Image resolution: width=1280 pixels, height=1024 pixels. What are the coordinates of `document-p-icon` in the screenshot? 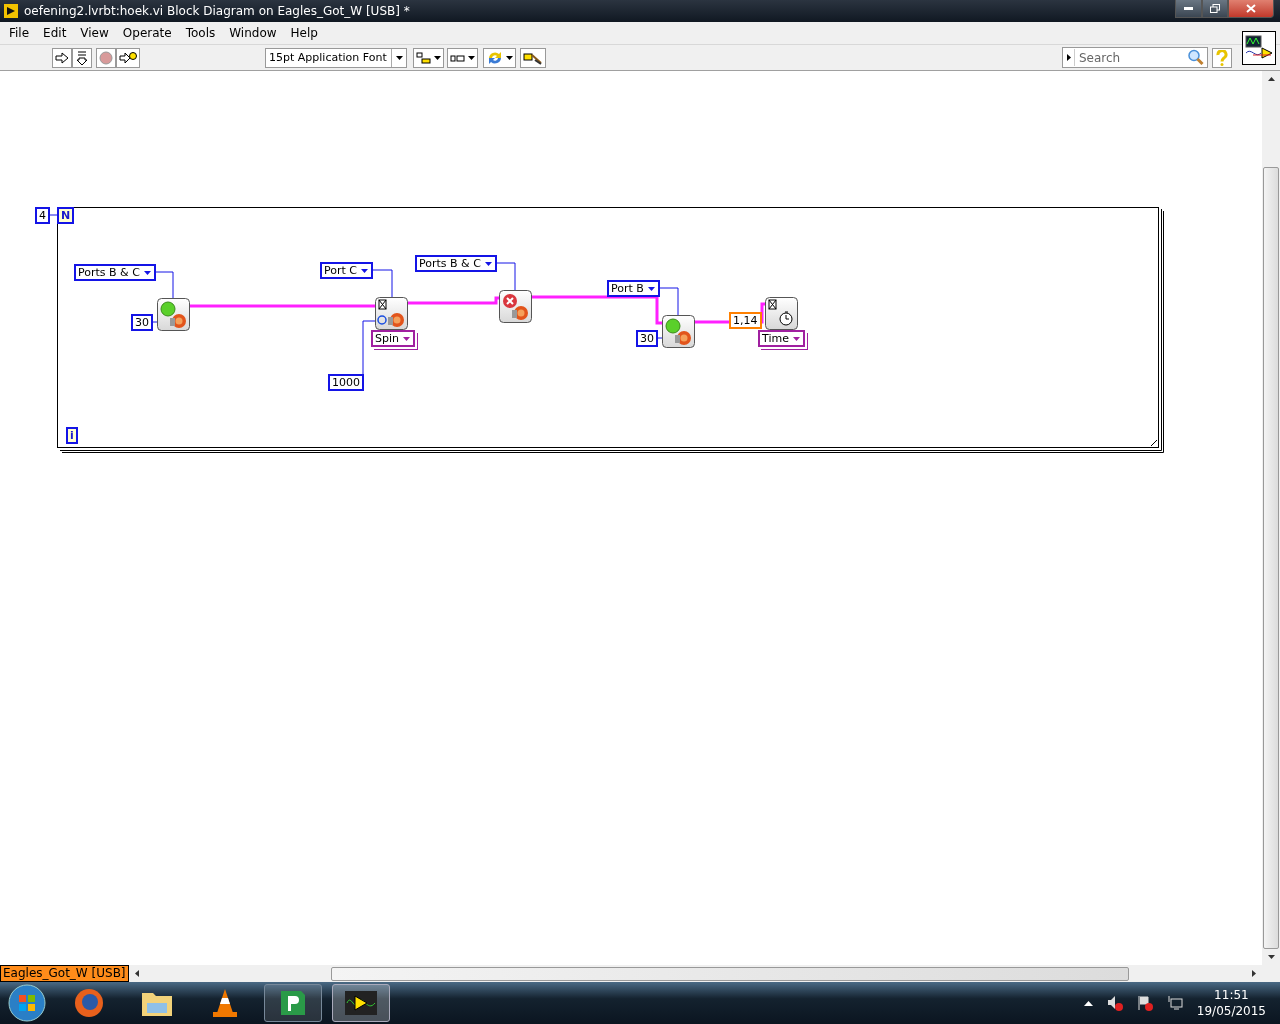 It's located at (293, 1003).